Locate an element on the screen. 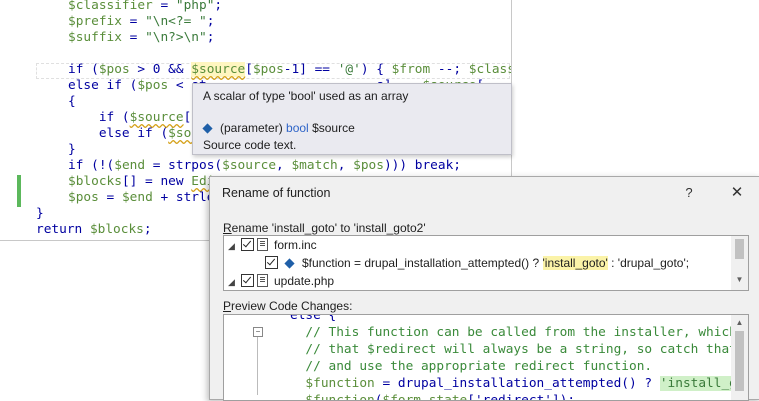  preview-code-line: $function($form_state['redirect']); is located at coordinates (433, 396).